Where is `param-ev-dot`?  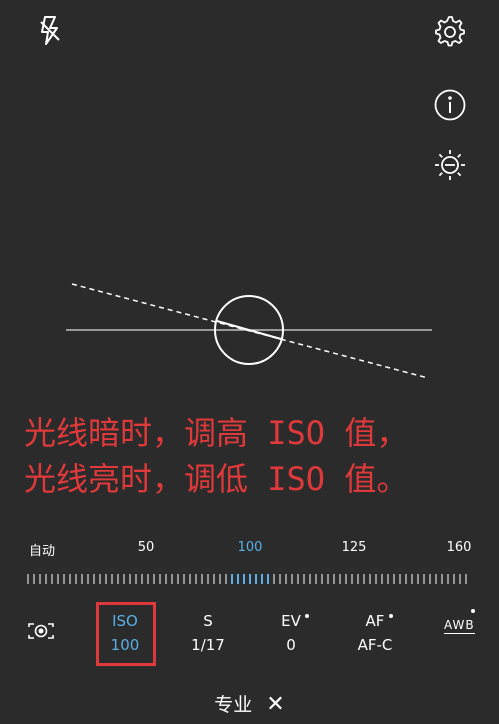 param-ev-dot is located at coordinates (307, 616).